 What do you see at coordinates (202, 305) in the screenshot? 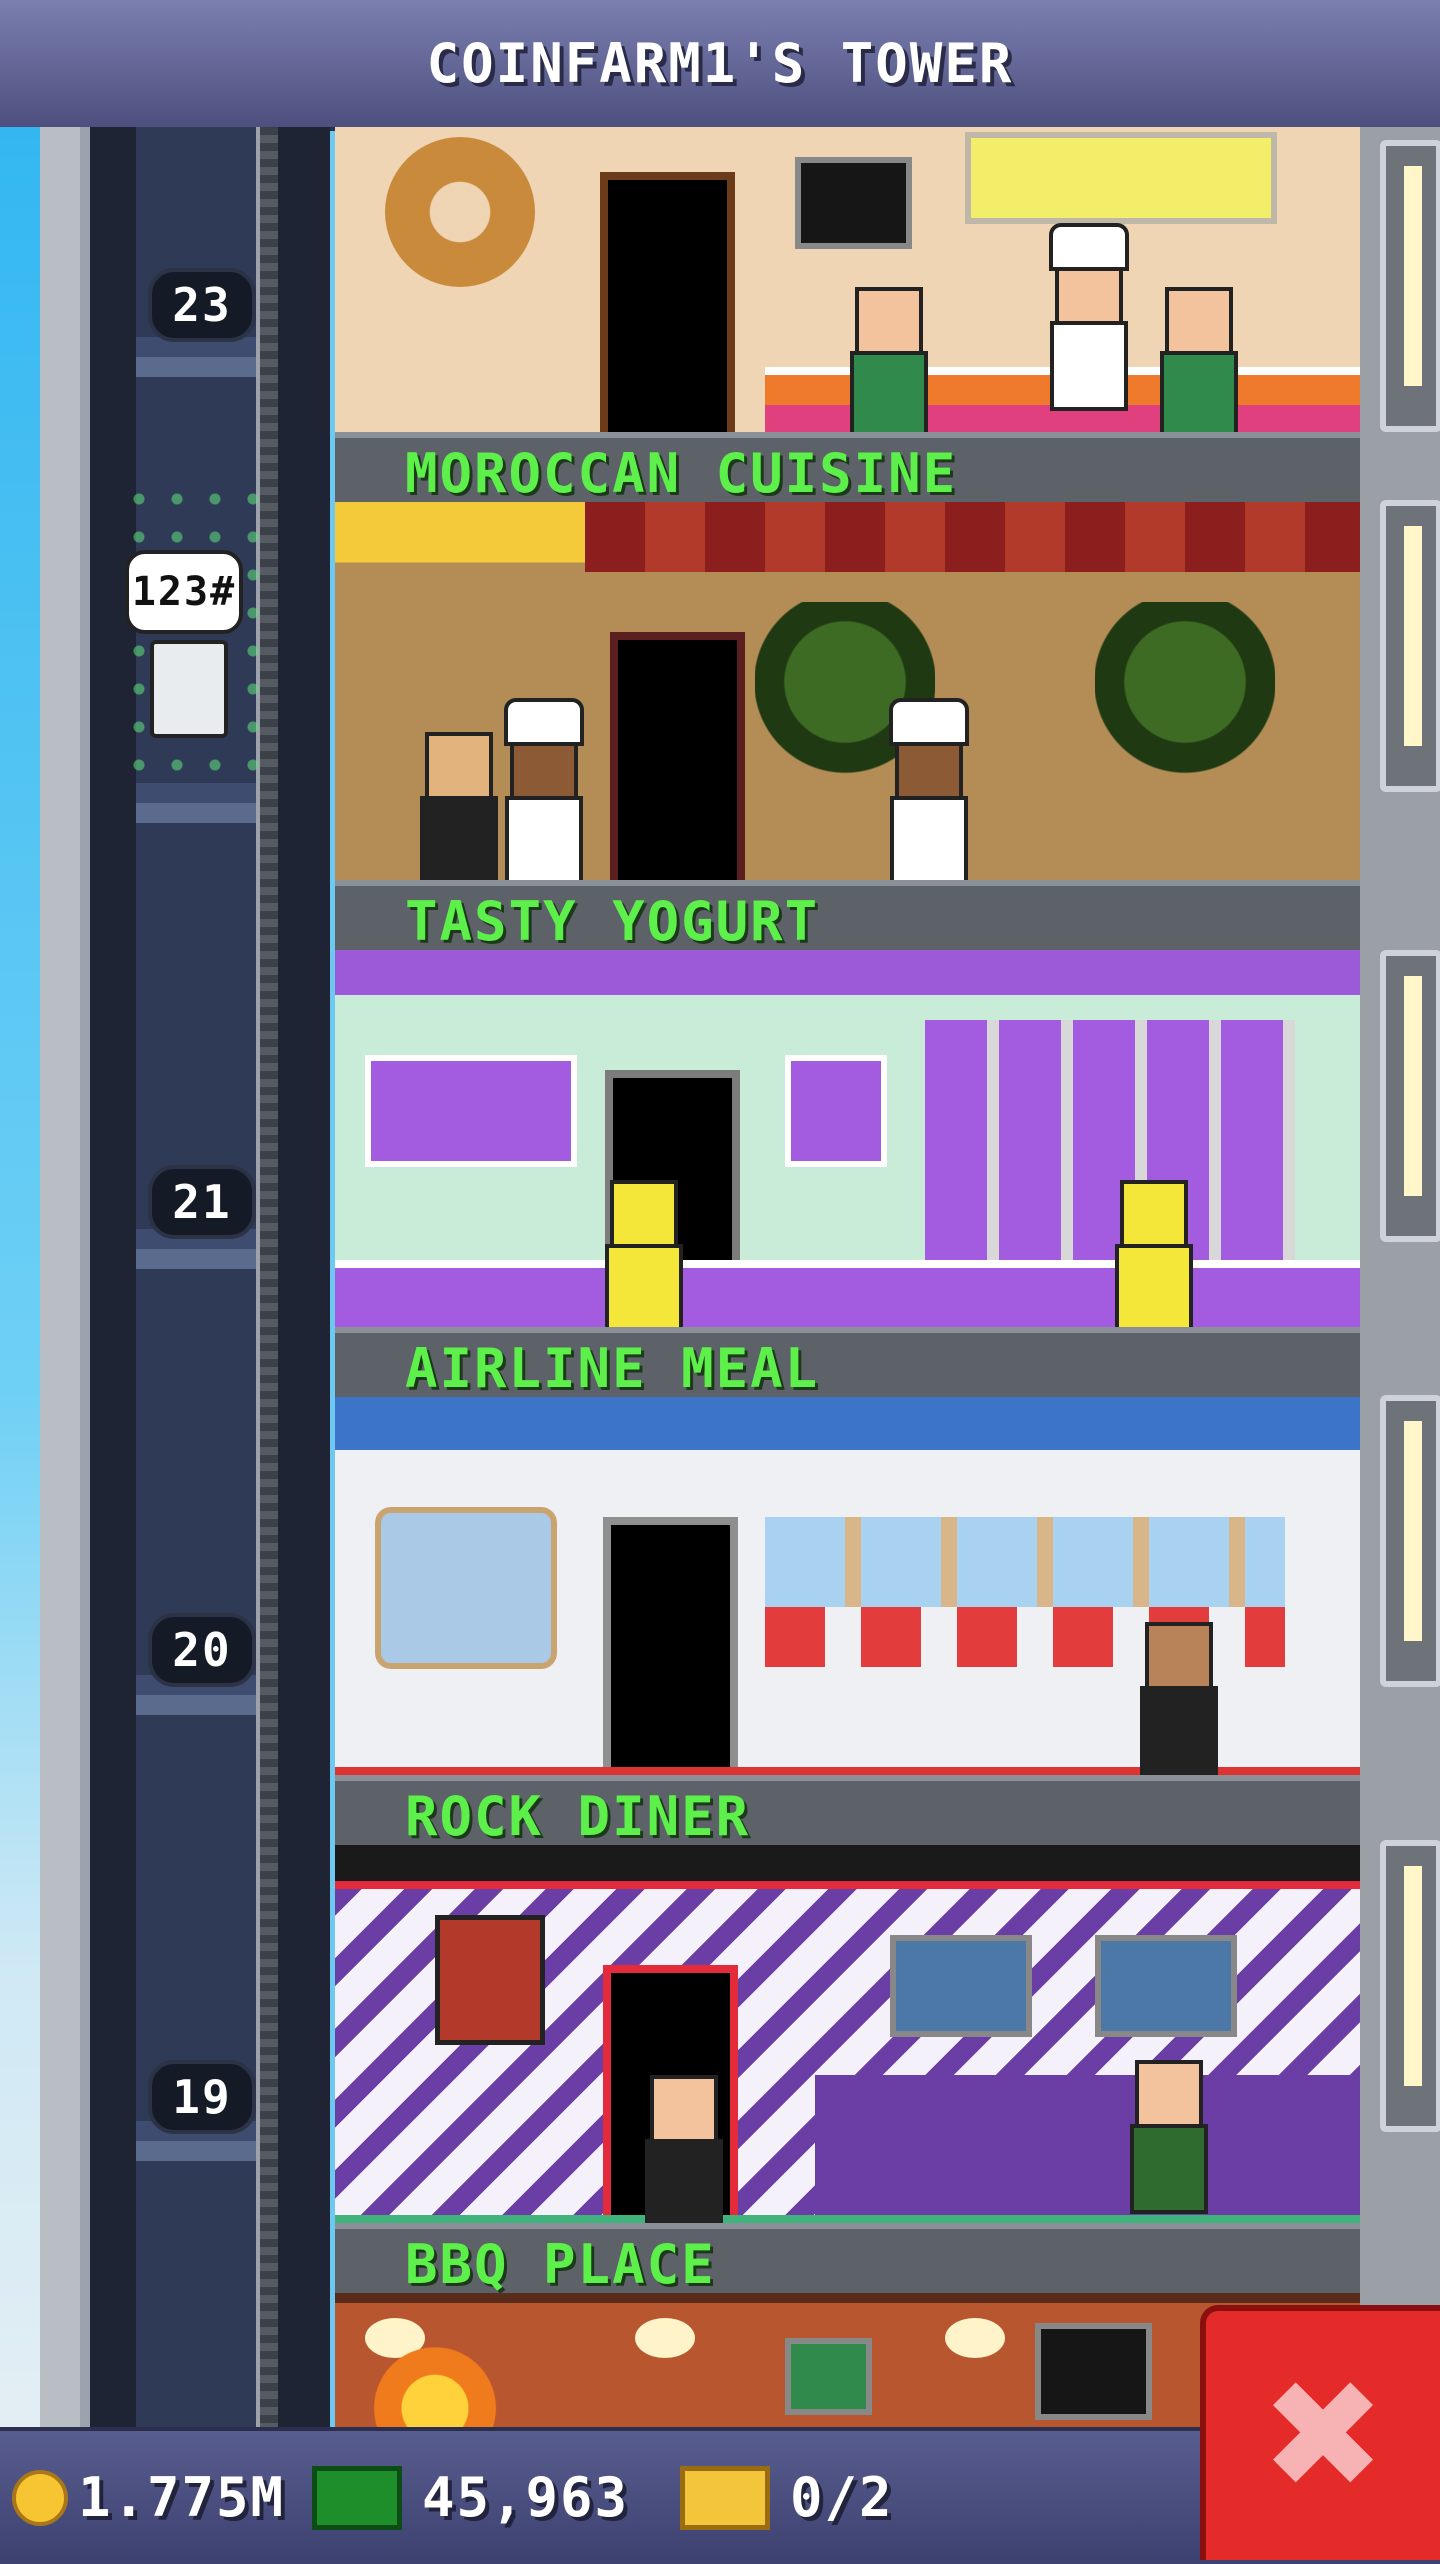
I see `floor-marker-23: 23` at bounding box center [202, 305].